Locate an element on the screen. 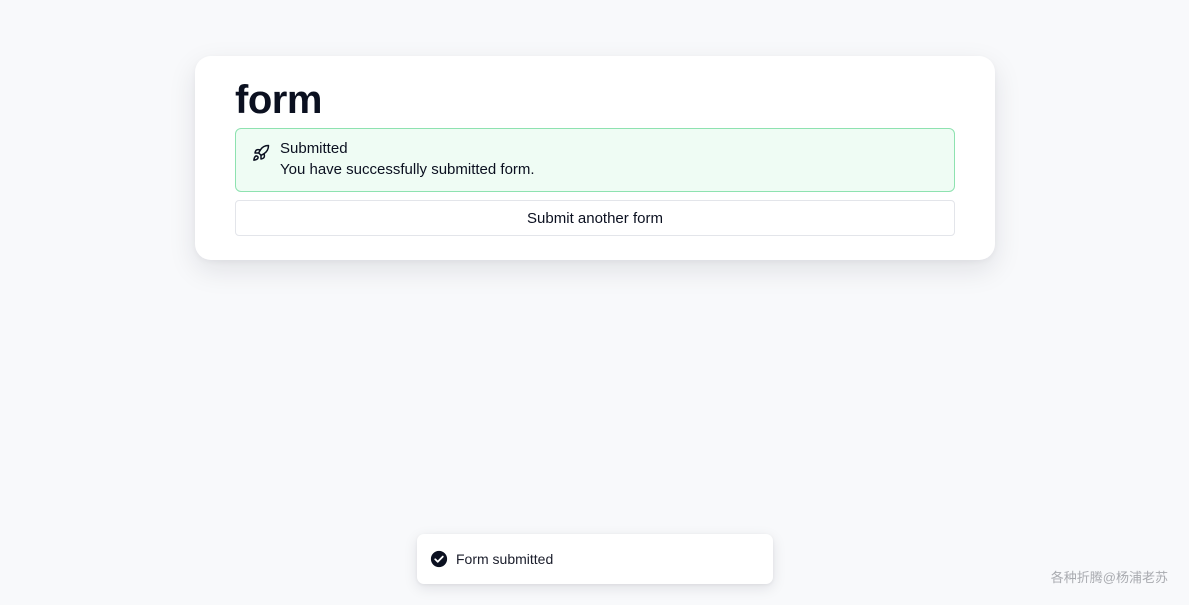 The height and width of the screenshot is (605, 1189). alert-description: You have successfully submitted form. is located at coordinates (407, 169).